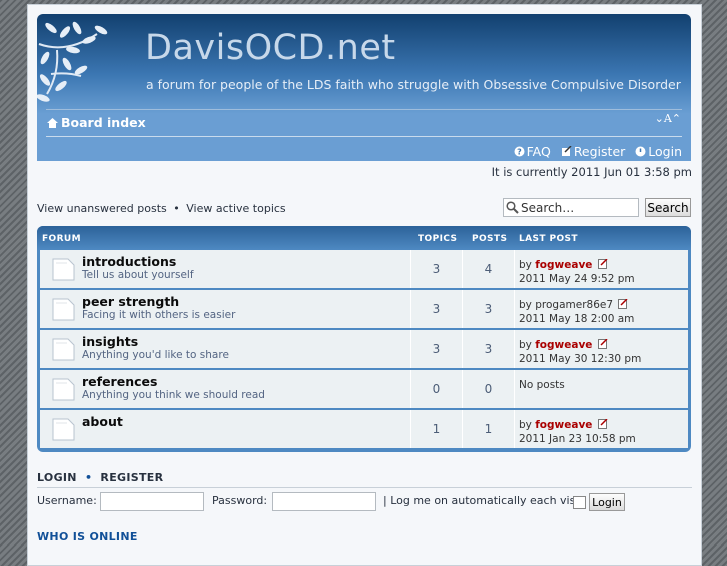 The image size is (727, 566). I want to click on forum-title: introductions, so click(129, 261).